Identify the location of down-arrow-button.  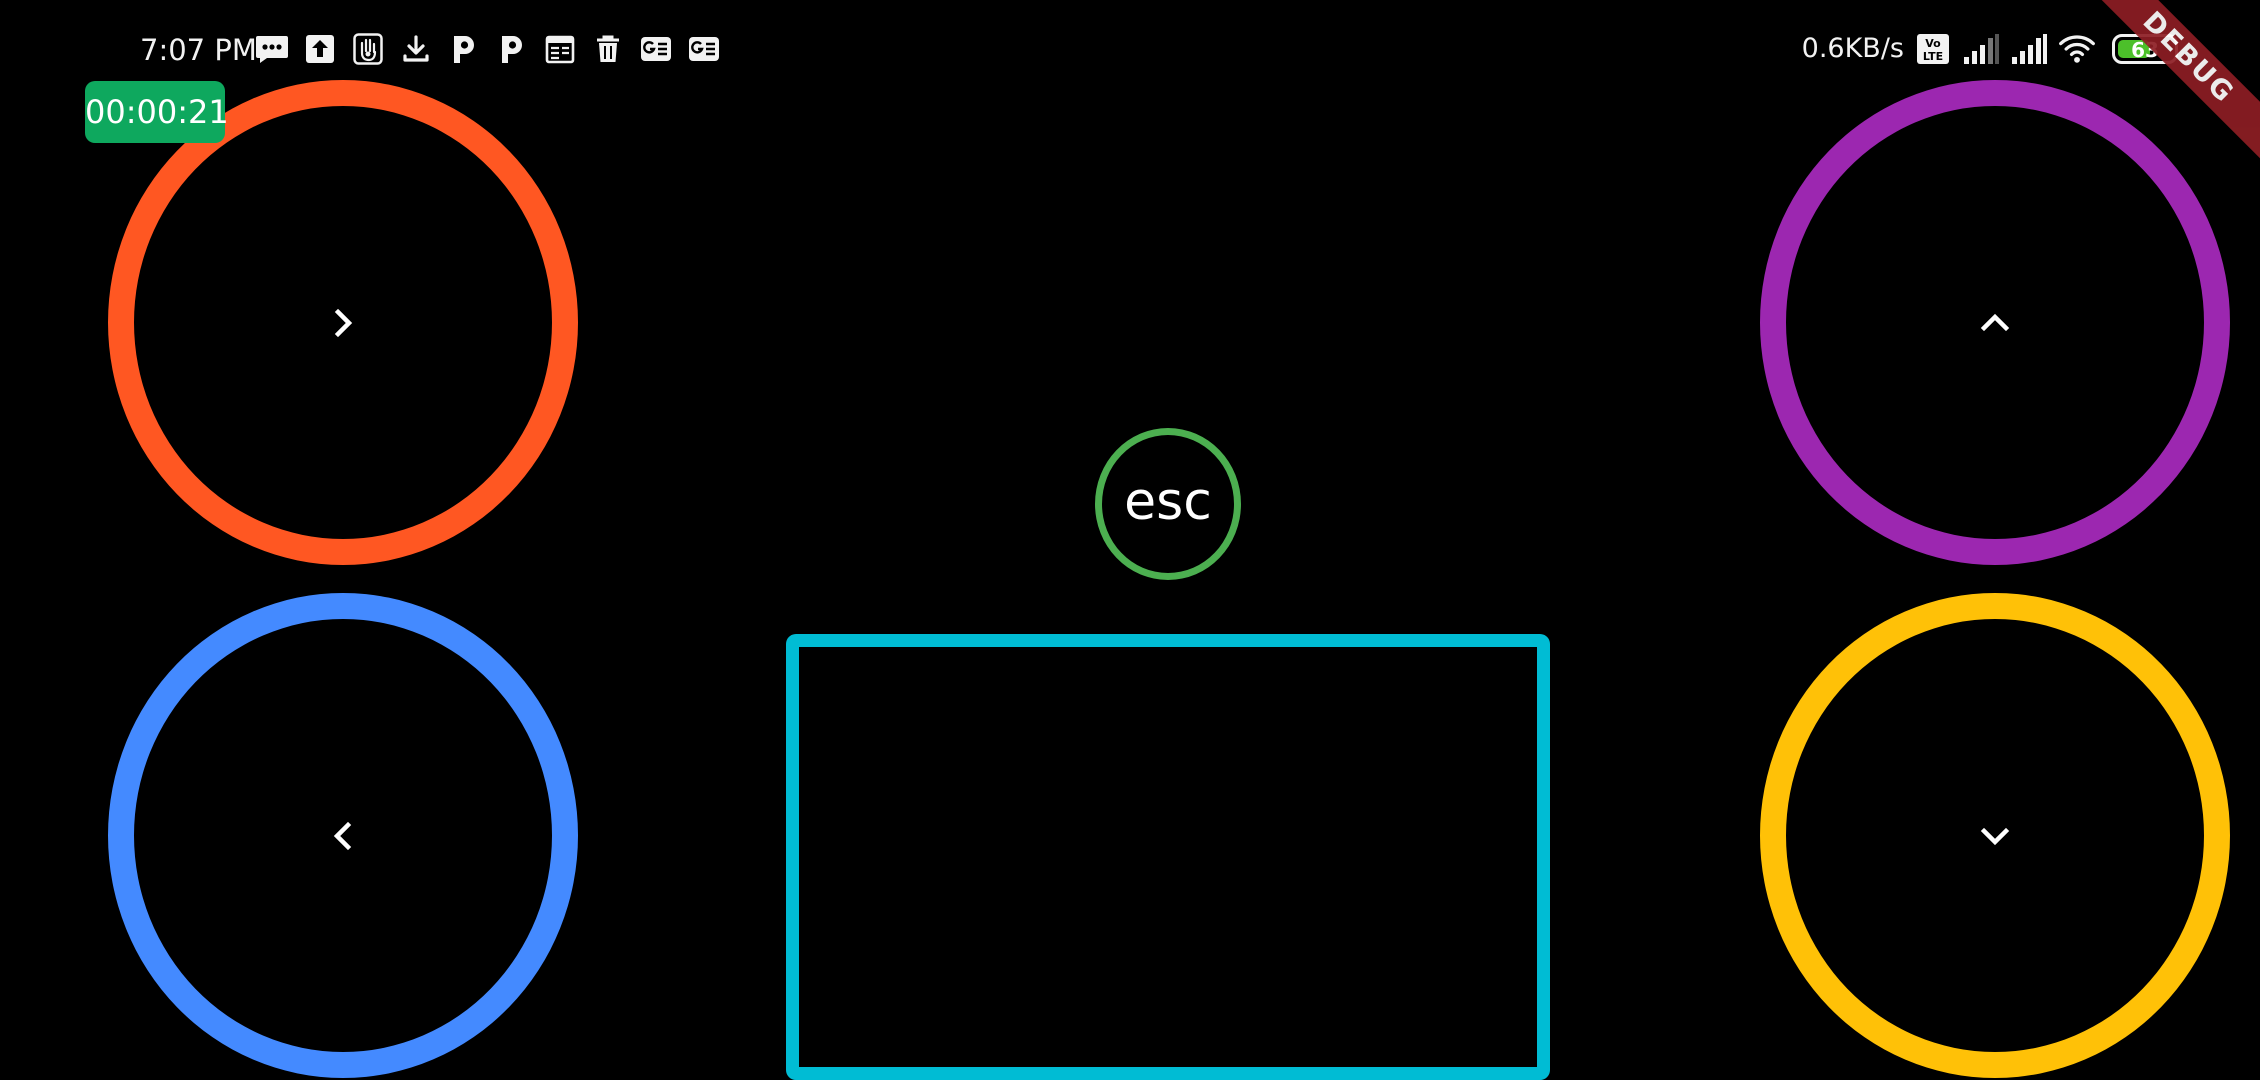
(1995, 835).